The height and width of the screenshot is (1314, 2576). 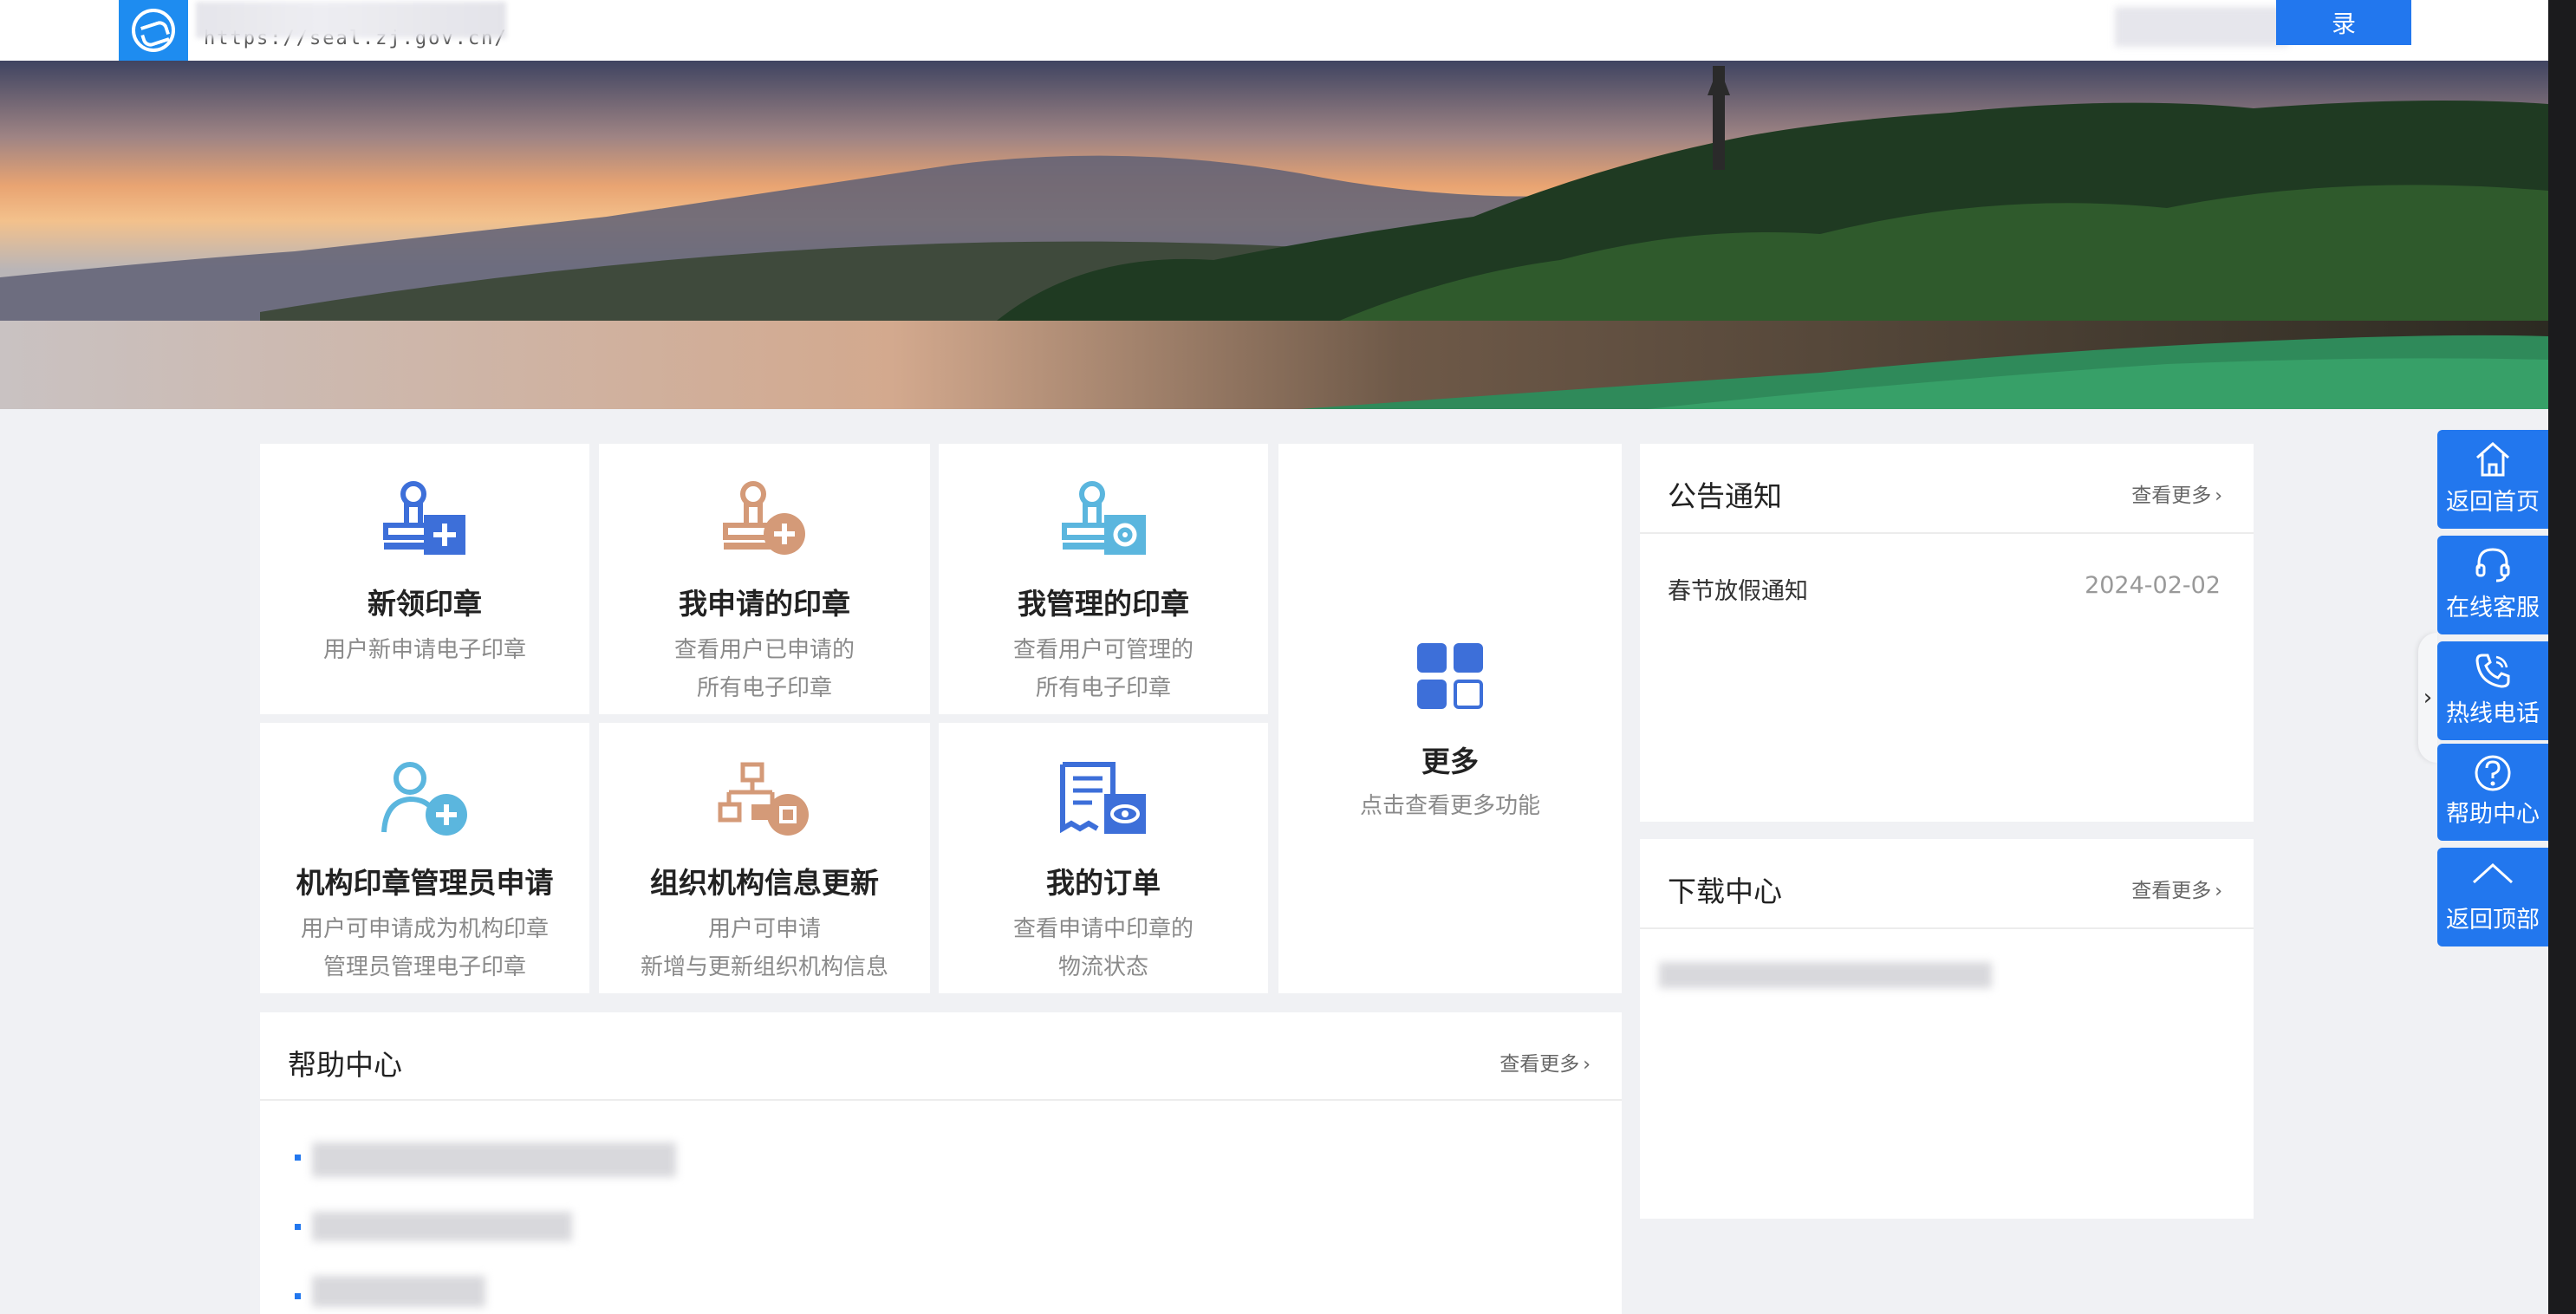 I want to click on redacted-download-item, so click(x=1825, y=975).